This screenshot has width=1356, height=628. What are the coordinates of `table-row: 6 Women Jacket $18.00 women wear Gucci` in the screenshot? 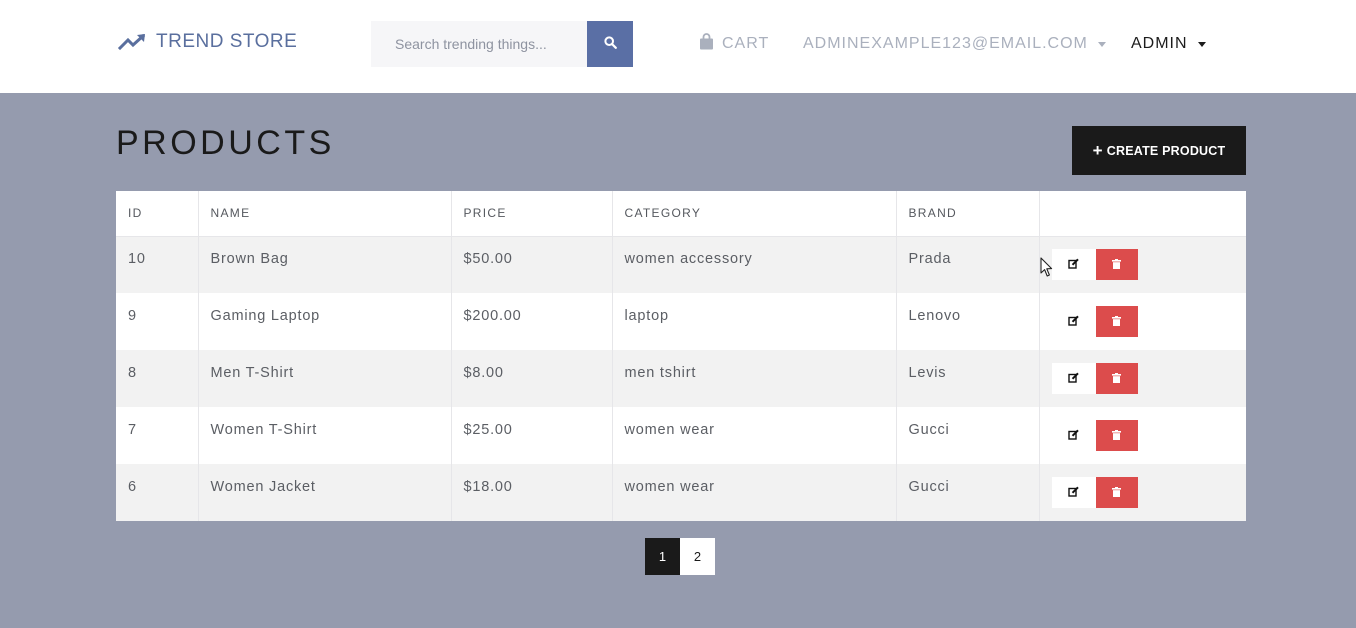 It's located at (681, 492).